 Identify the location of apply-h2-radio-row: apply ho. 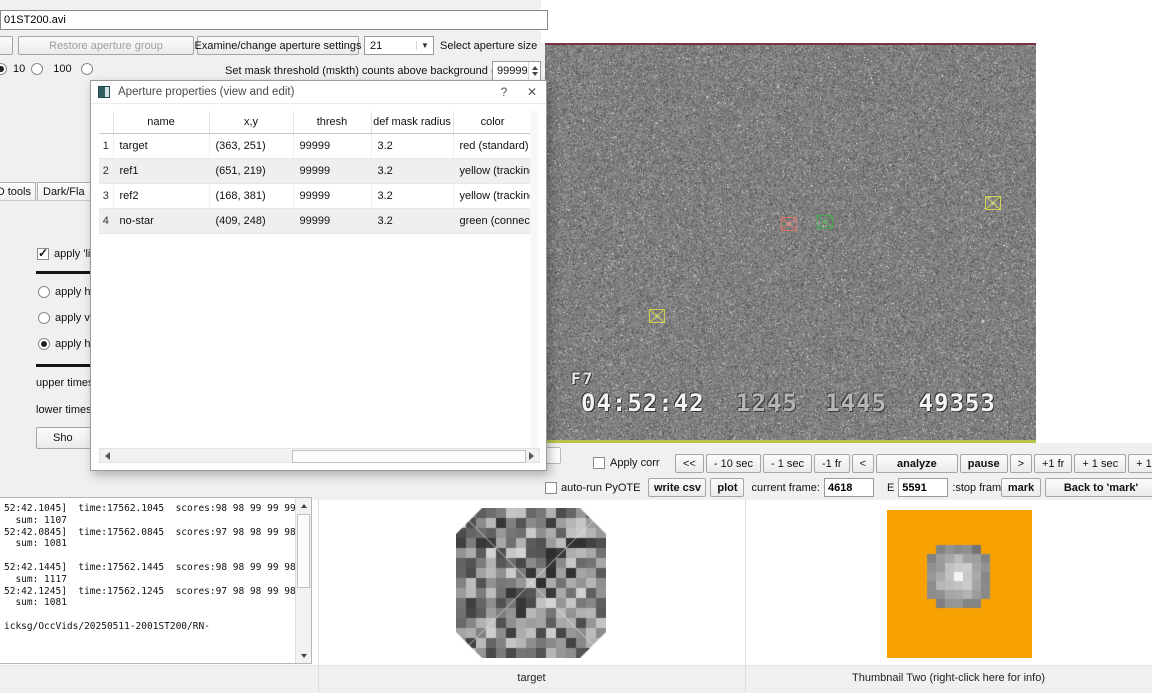
(67, 344).